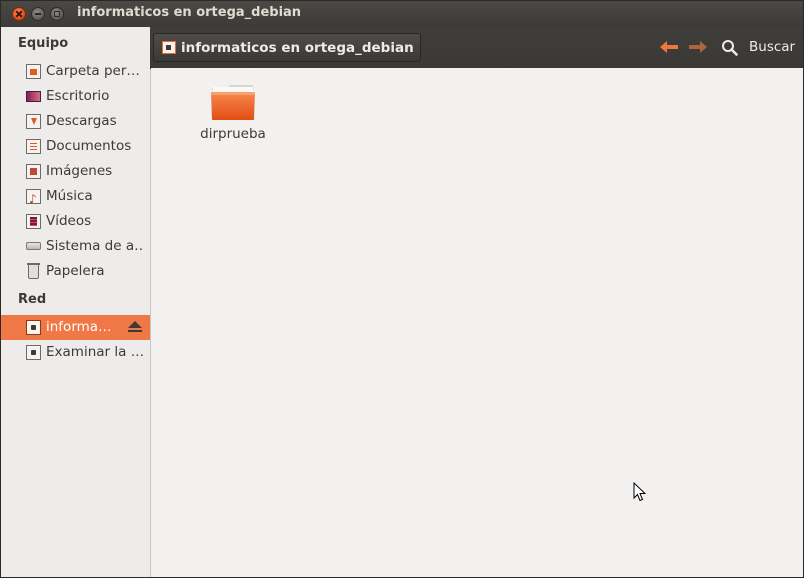 The image size is (804, 578). Describe the element at coordinates (33, 96) in the screenshot. I see `desktop-icon` at that location.